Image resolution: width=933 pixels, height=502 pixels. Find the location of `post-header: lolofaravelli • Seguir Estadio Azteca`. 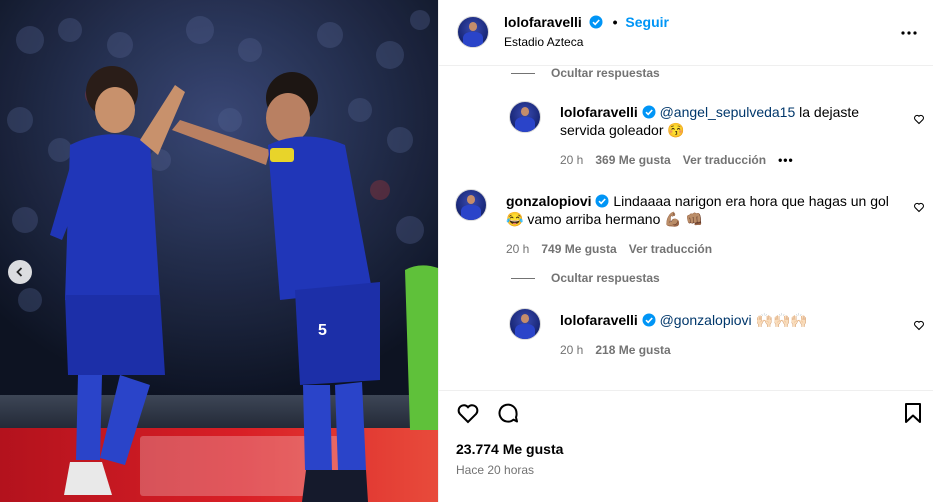

post-header: lolofaravelli • Seguir Estadio Azteca is located at coordinates (686, 33).